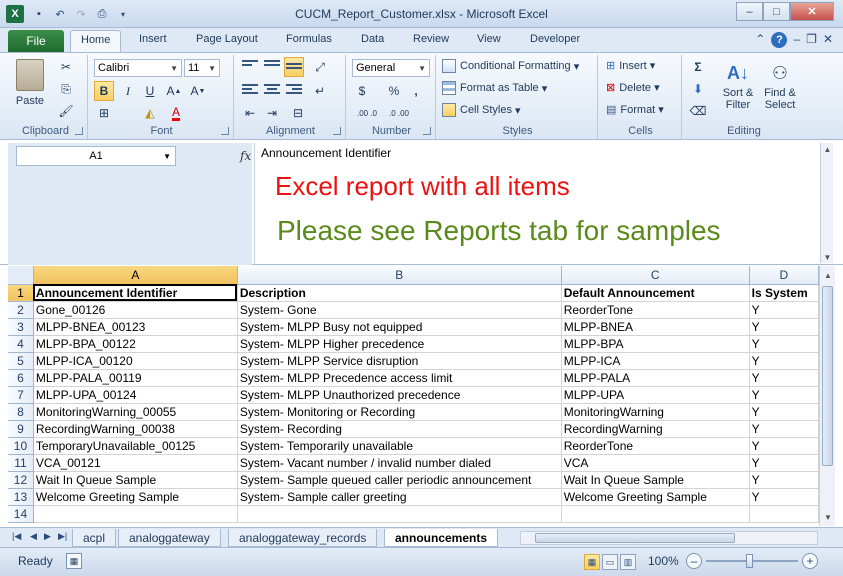  I want to click on clipboard-launcher-icon, so click(79, 131).